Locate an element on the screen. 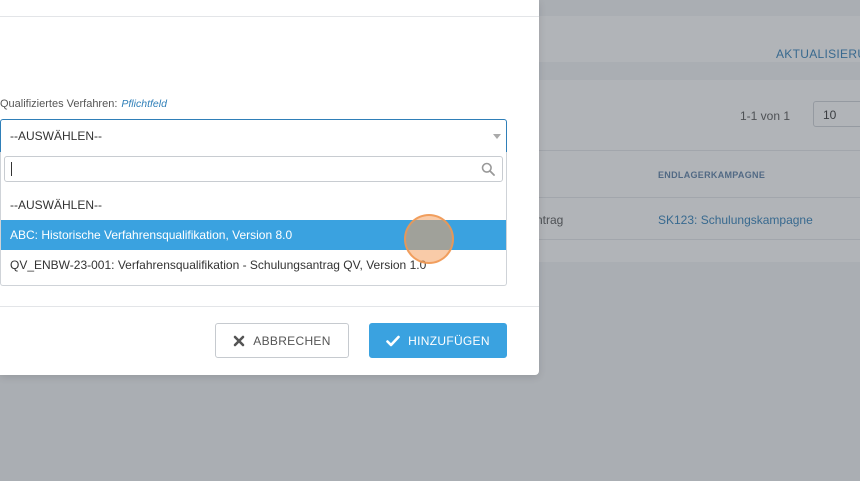 Image resolution: width=860 pixels, height=481 pixels. cancel-button-label: ABBRECHEN is located at coordinates (292, 340).